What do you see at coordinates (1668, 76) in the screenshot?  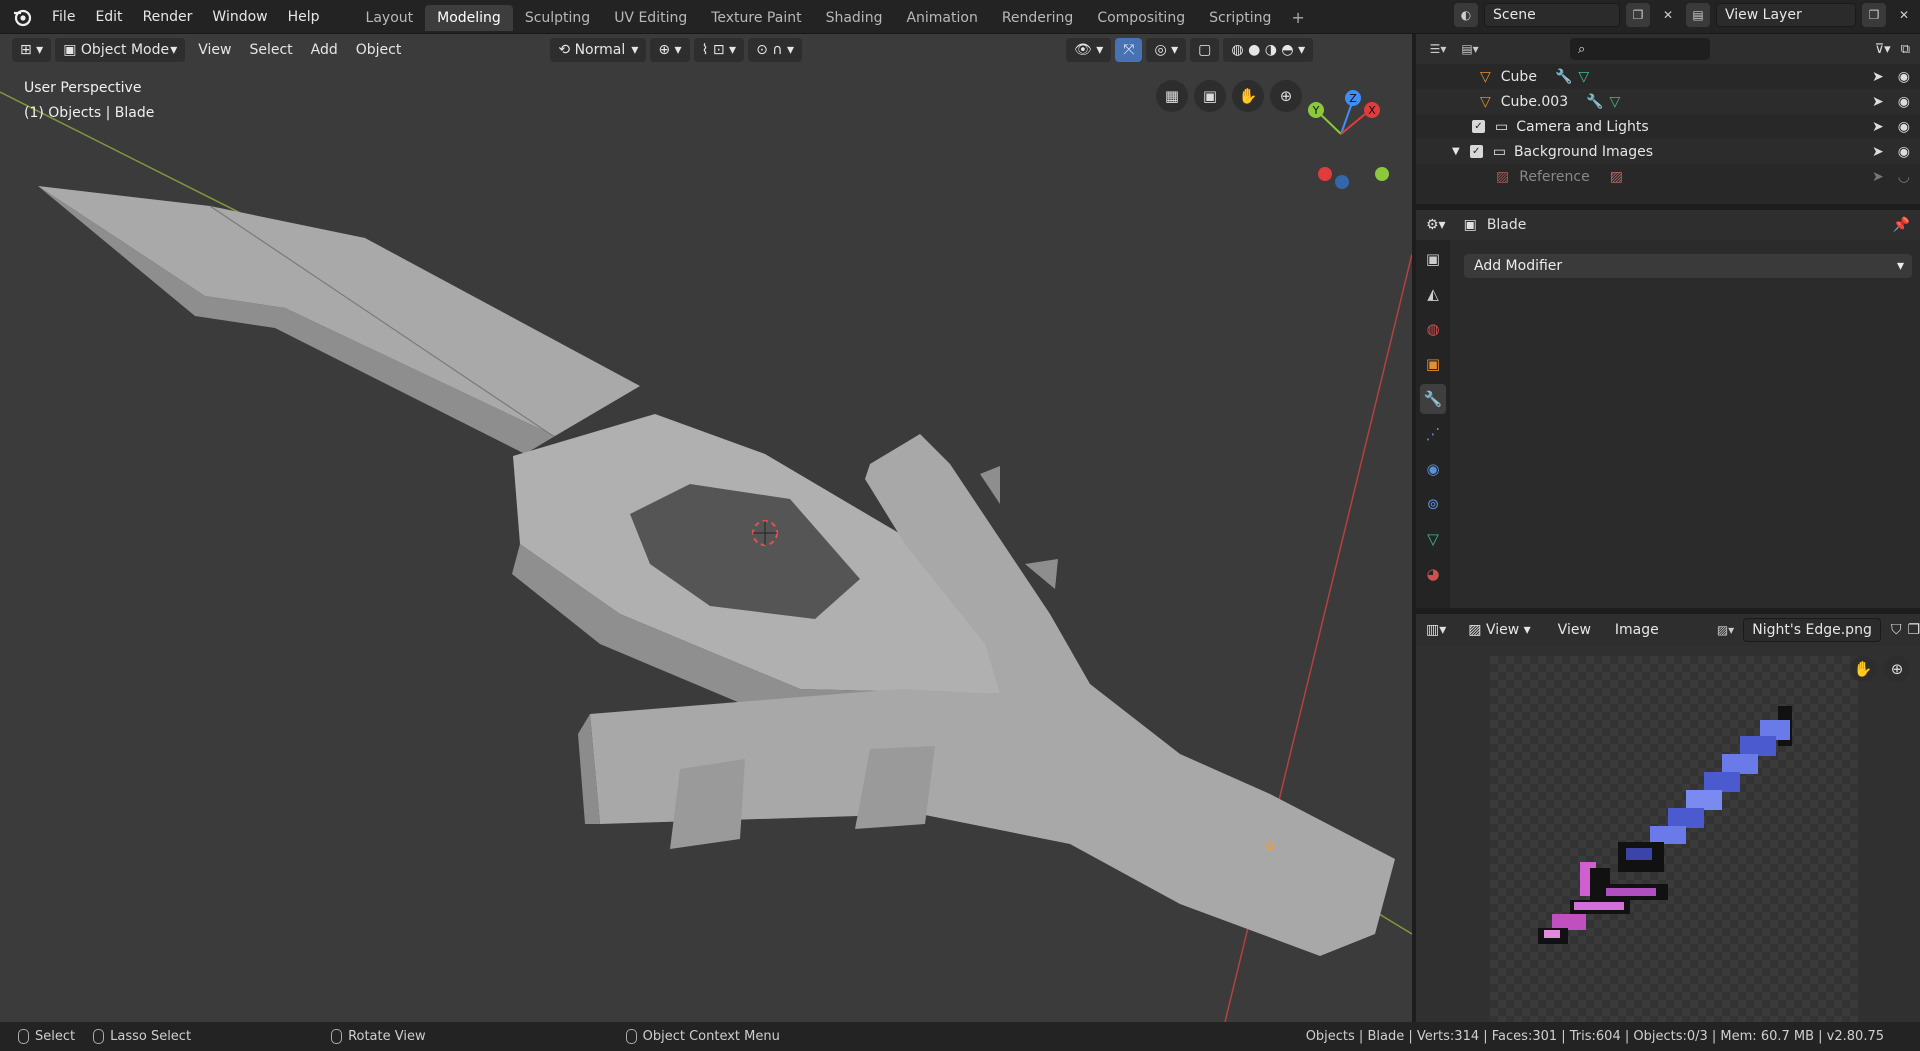 I see `outliner-row-cube: ▽ Cube 🔧 ▽ ➤ ◉` at bounding box center [1668, 76].